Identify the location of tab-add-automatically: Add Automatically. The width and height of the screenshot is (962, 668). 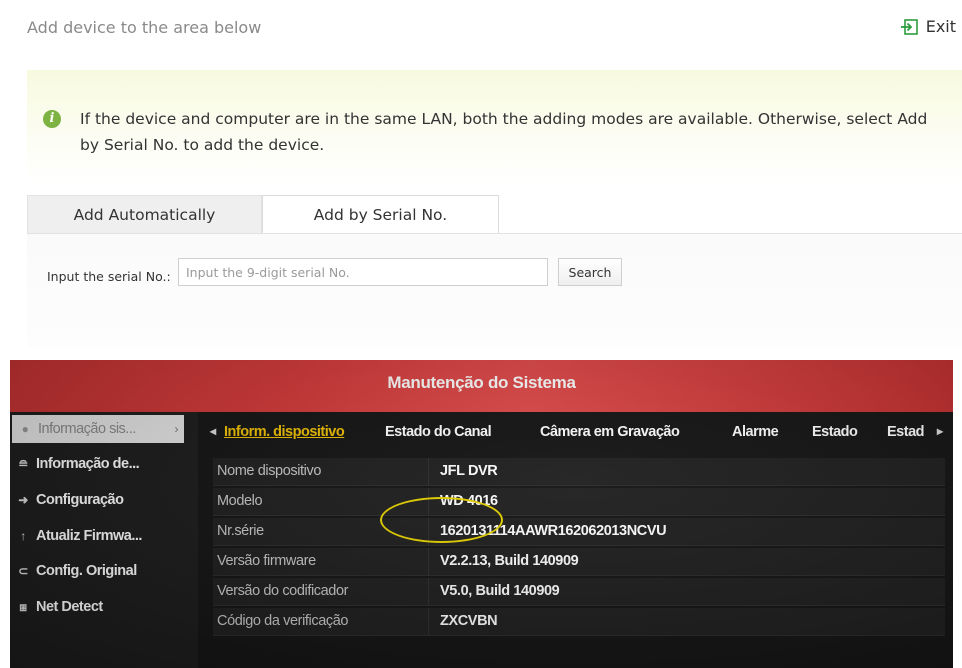
(144, 214).